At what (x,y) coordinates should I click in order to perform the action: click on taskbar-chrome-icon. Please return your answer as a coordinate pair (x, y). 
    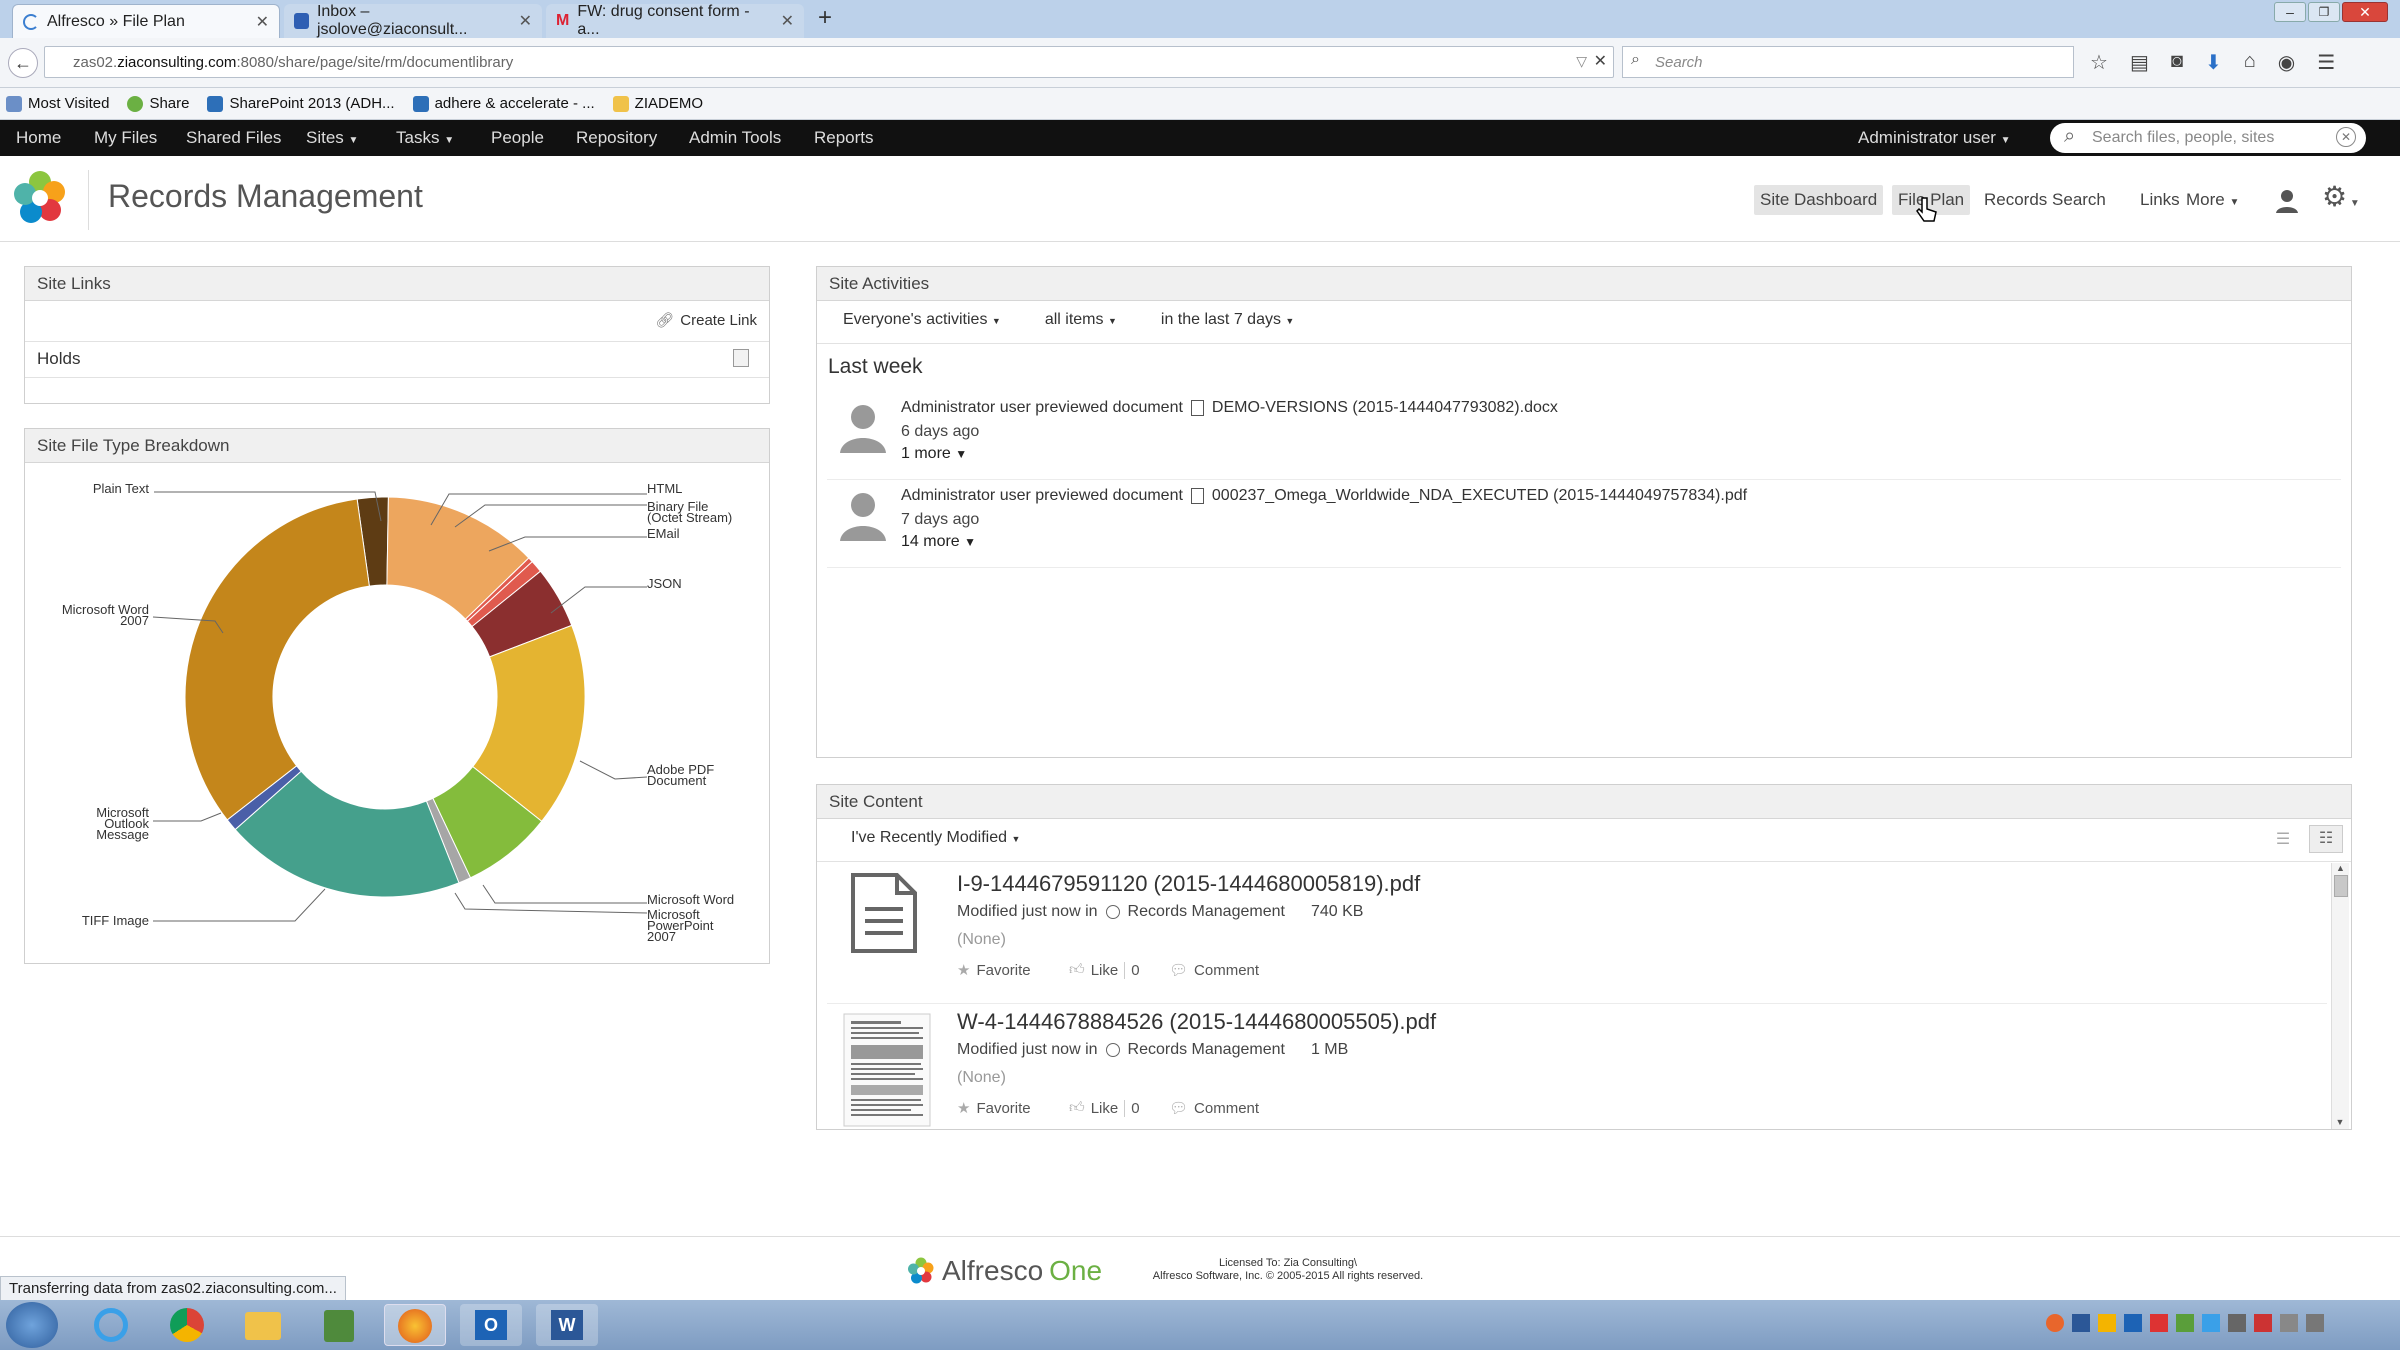
    Looking at the image, I should click on (187, 1325).